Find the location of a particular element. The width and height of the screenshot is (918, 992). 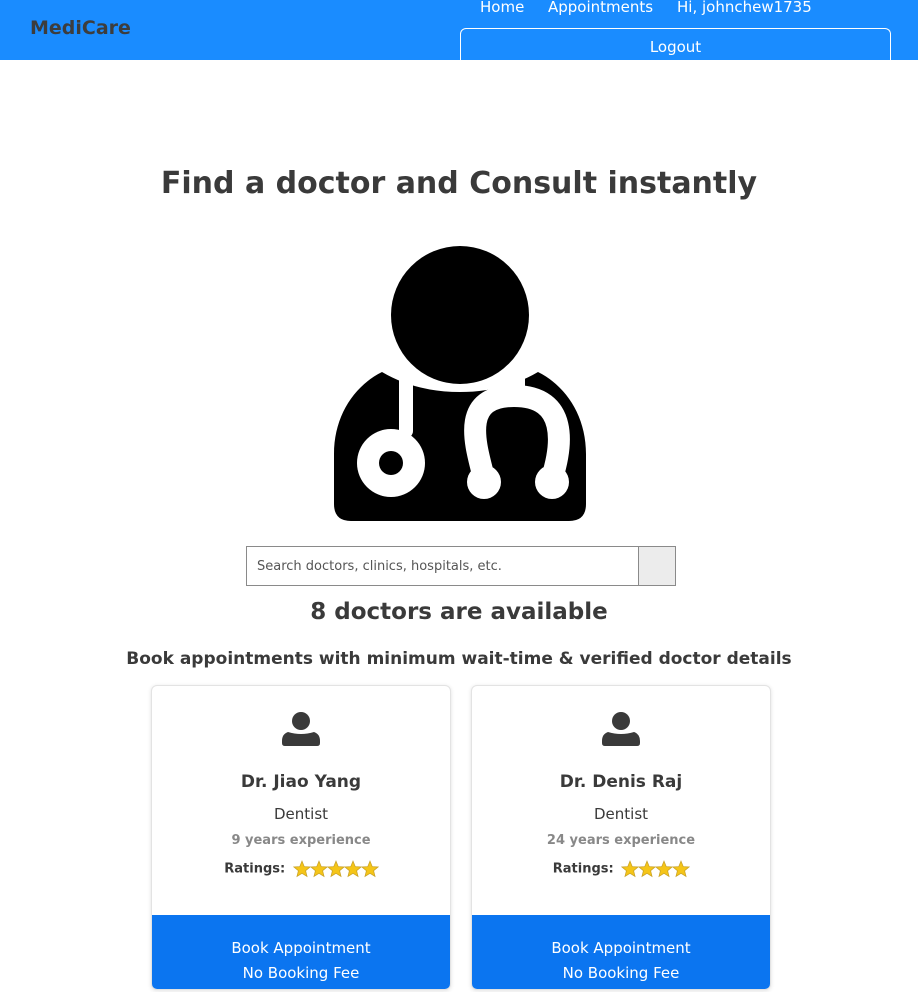

doctor-name: Dr. Jiao Yang is located at coordinates (301, 782).